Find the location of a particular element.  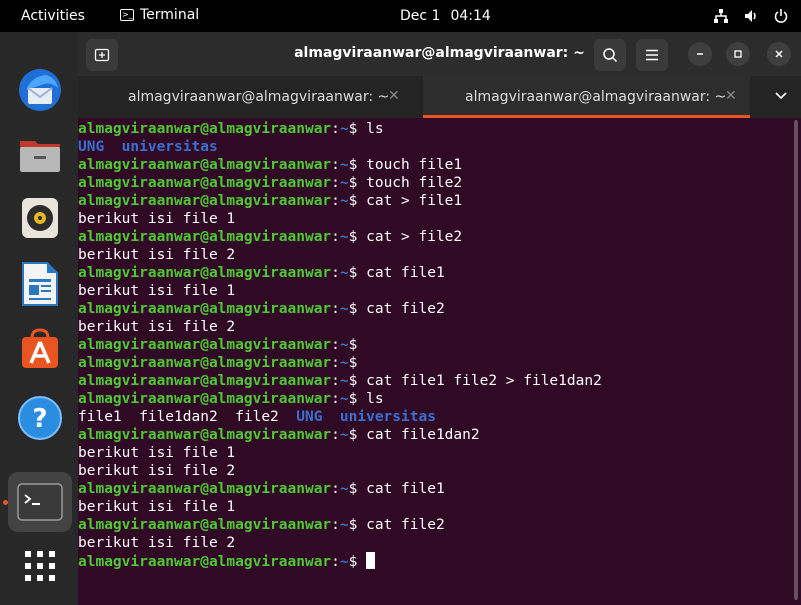

scrollbar is located at coordinates (796, 360).